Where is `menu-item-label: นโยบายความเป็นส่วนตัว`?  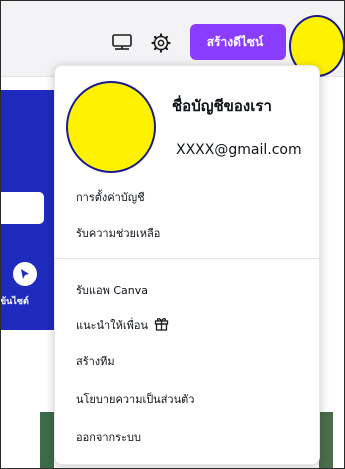 menu-item-label: นโยบายความเป็นส่วนตัว is located at coordinates (135, 399).